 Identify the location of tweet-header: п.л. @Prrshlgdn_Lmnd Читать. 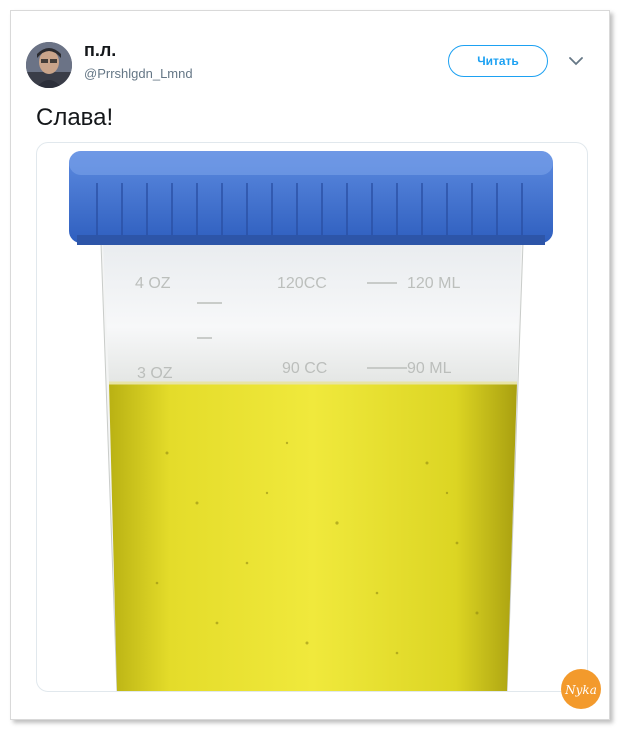
(313, 66).